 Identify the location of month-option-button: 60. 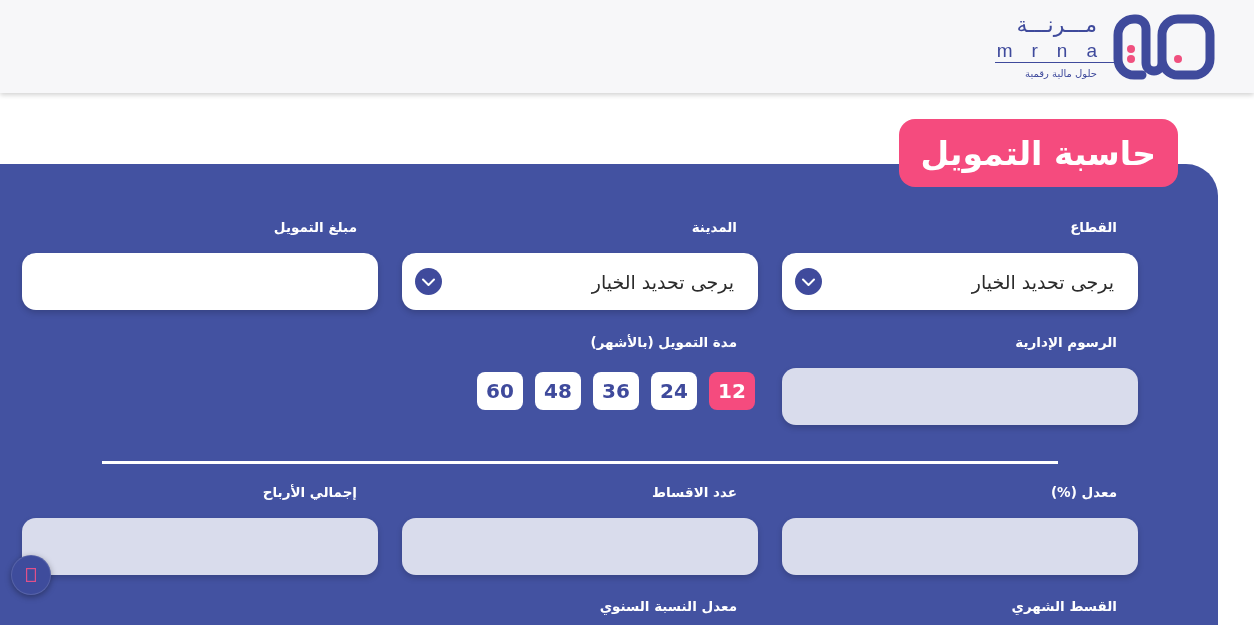
(500, 391).